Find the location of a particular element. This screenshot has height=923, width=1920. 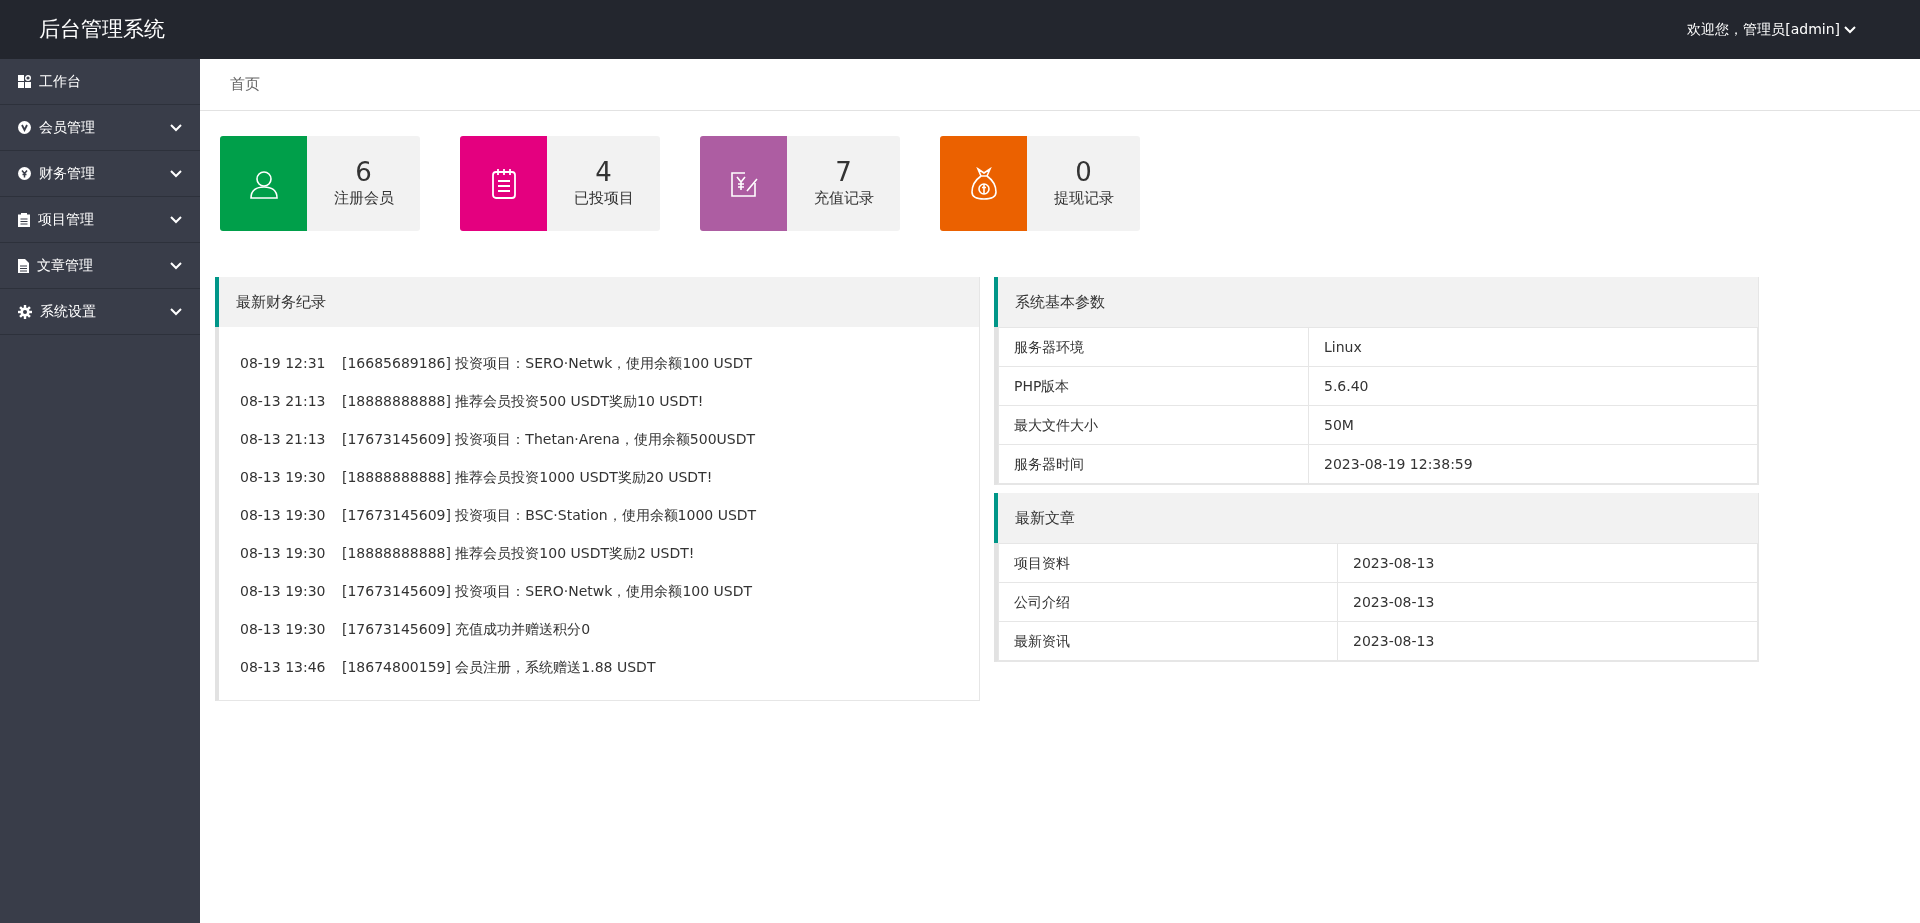

log-time: 08-13 13:46 is located at coordinates (283, 667).